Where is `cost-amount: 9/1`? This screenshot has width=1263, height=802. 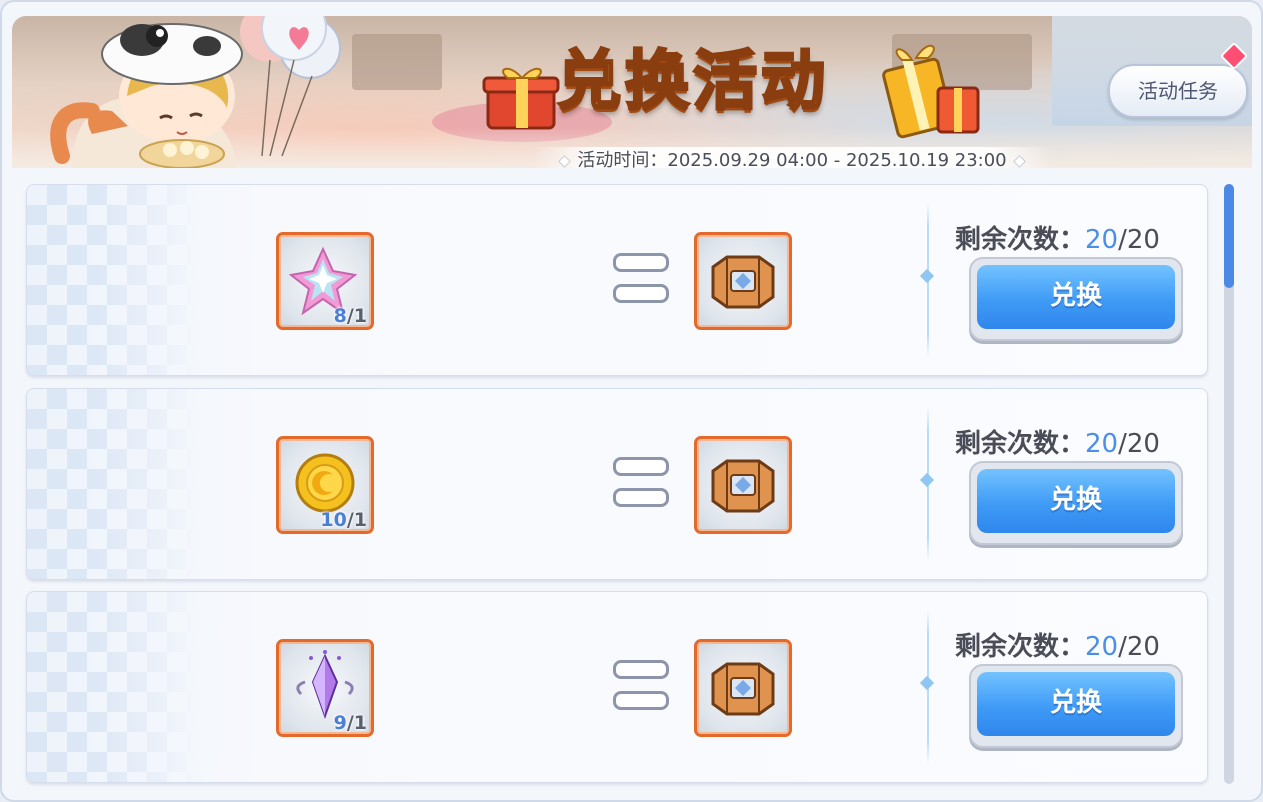 cost-amount: 9/1 is located at coordinates (350, 723).